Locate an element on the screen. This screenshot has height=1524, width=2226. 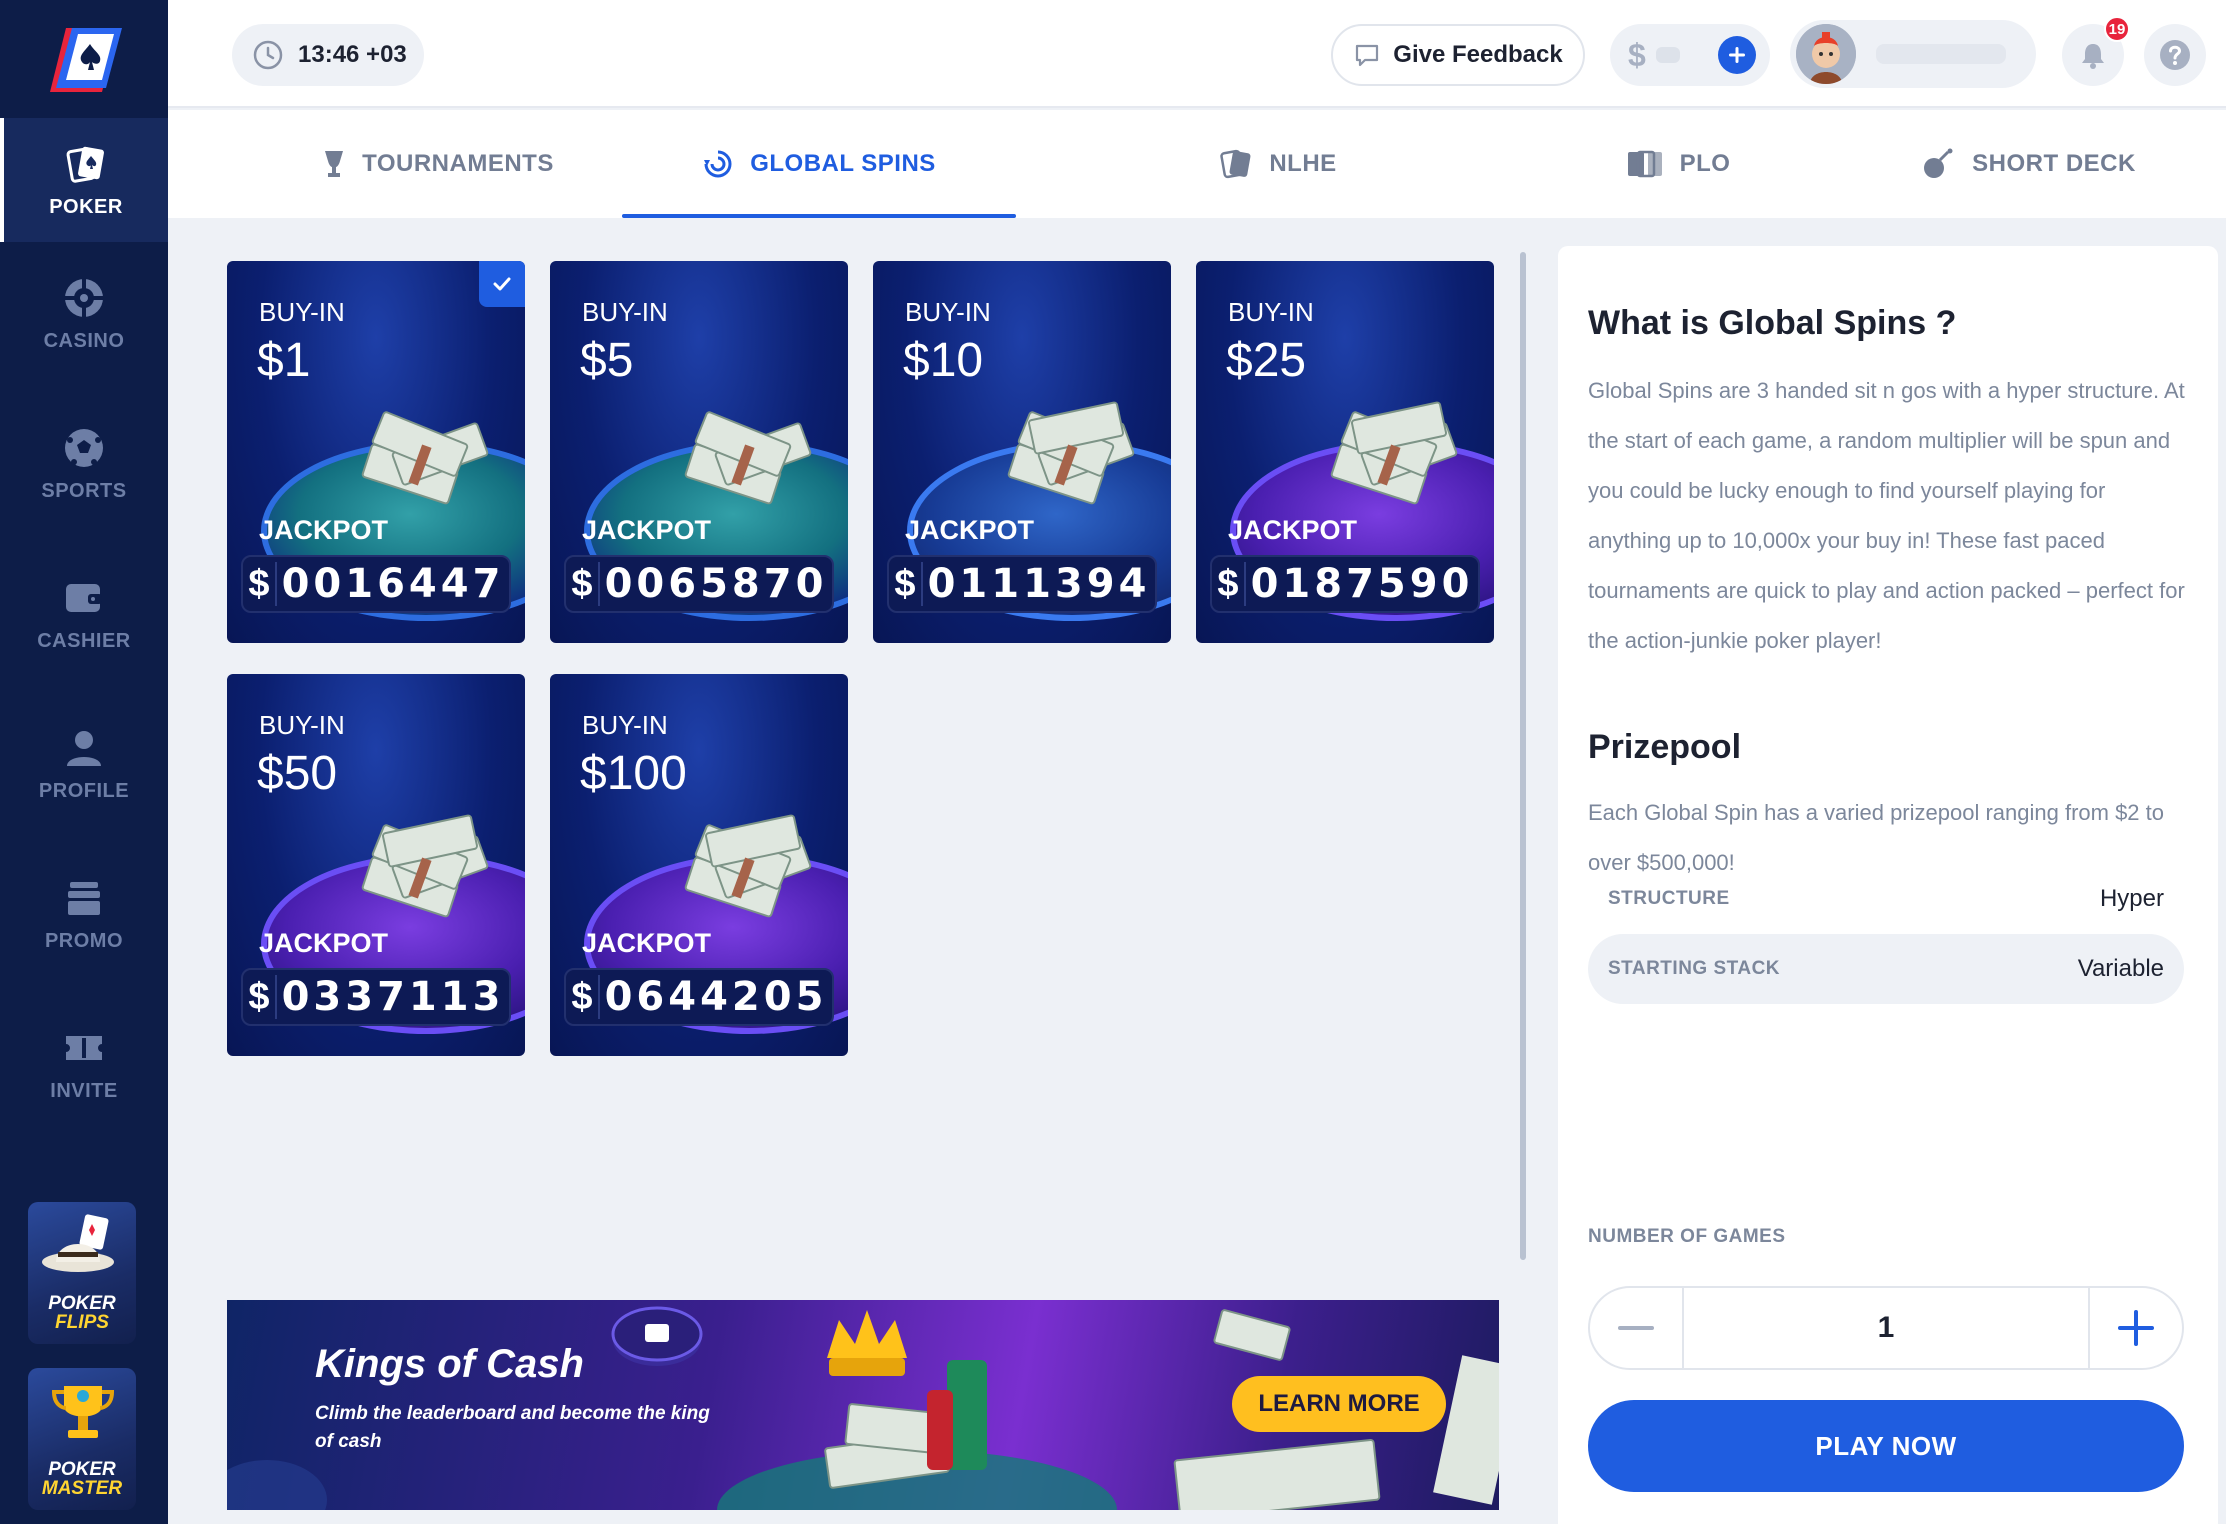
plus-icon is located at coordinates (2136, 1328).